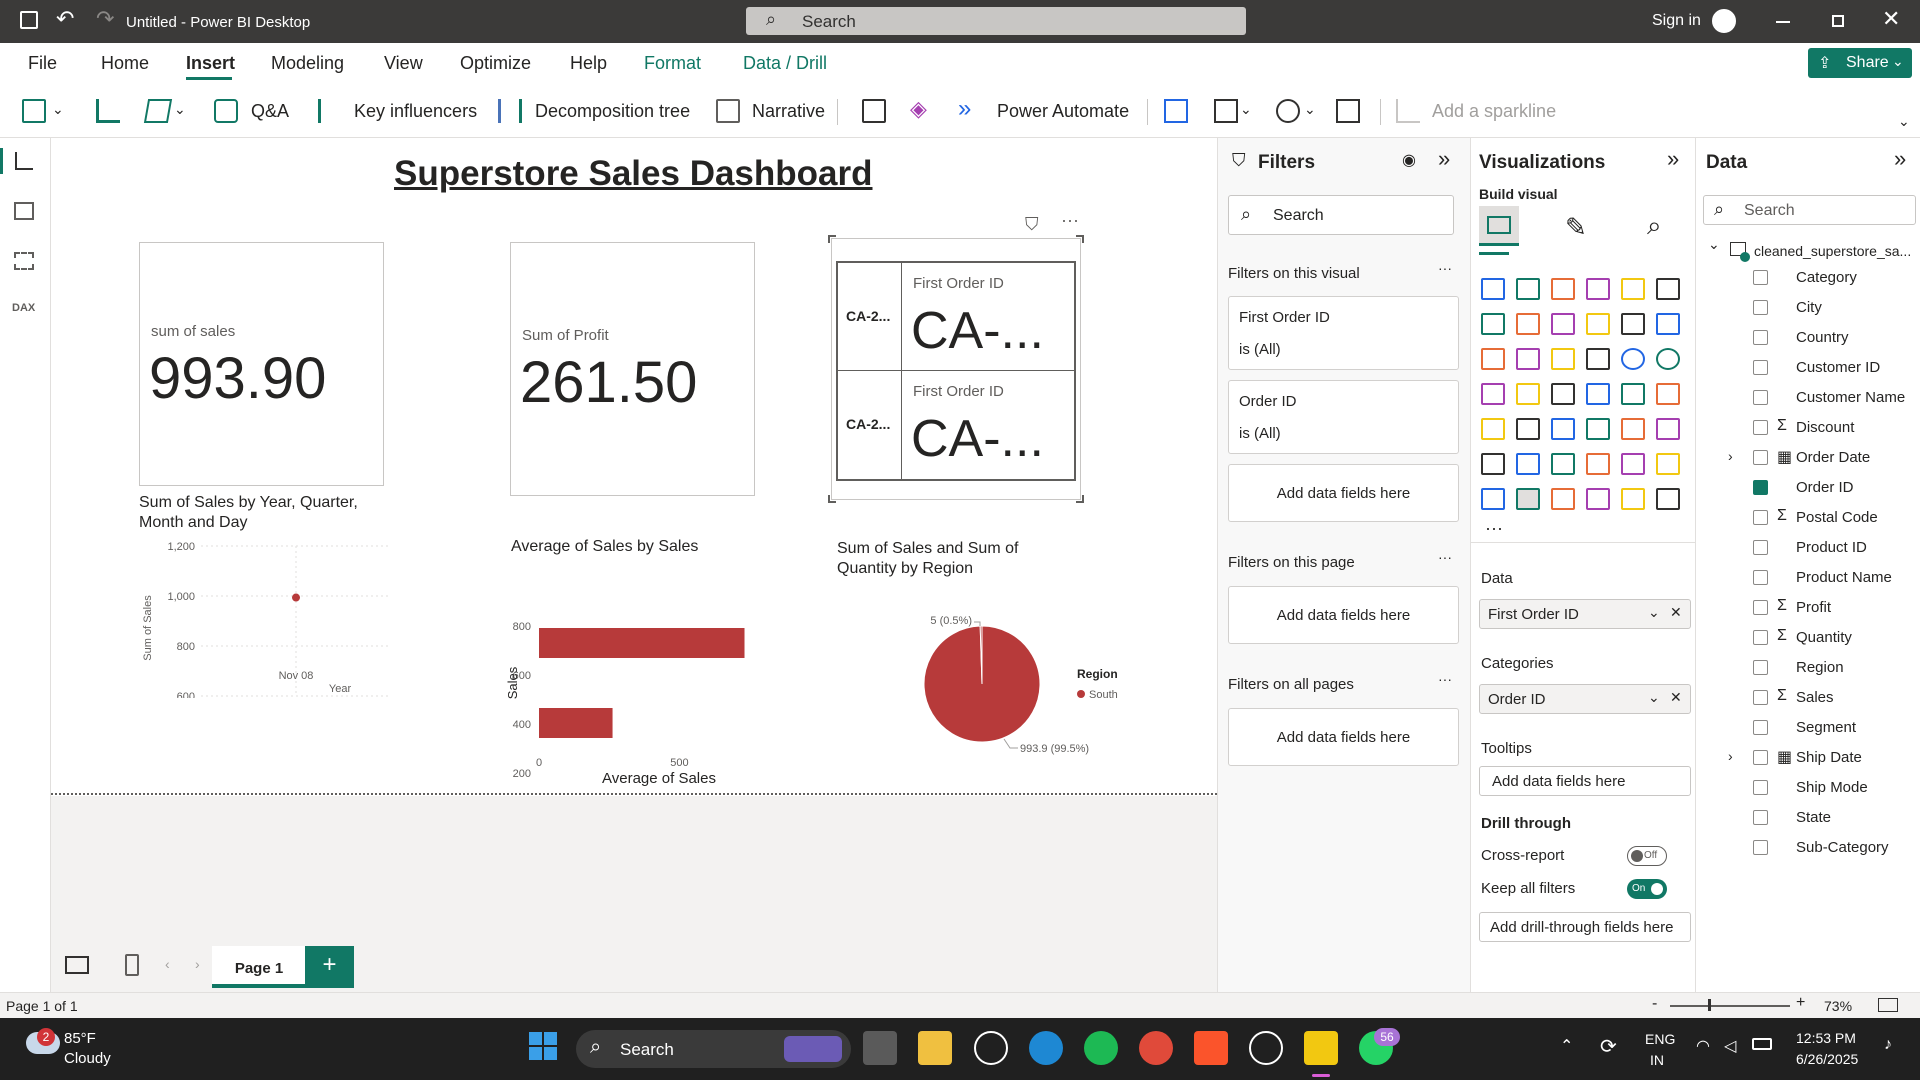  What do you see at coordinates (1494, 528) in the screenshot?
I see `more-visuals-icon: ···` at bounding box center [1494, 528].